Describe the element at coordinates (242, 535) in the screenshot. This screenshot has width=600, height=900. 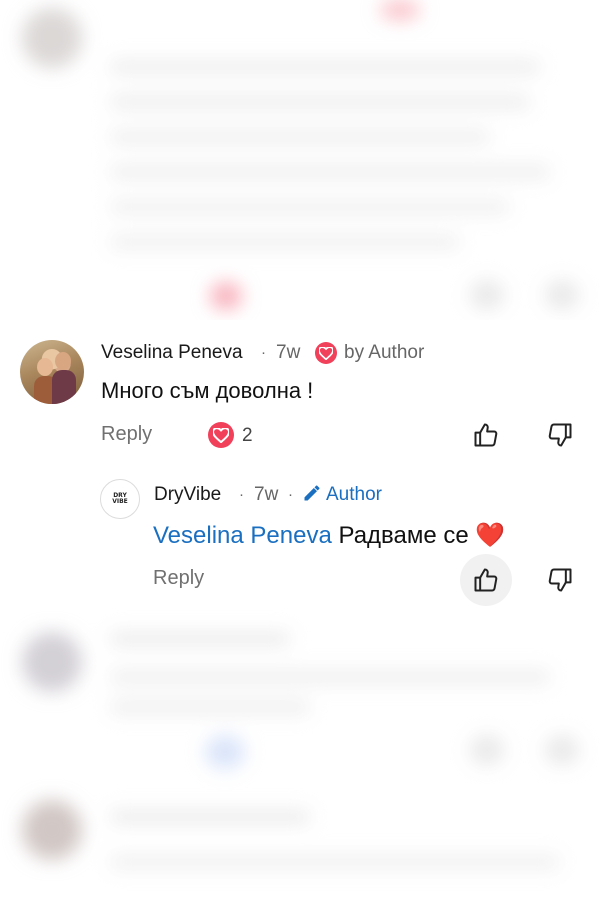
I see `mention-link: Veselina Peneva` at that location.